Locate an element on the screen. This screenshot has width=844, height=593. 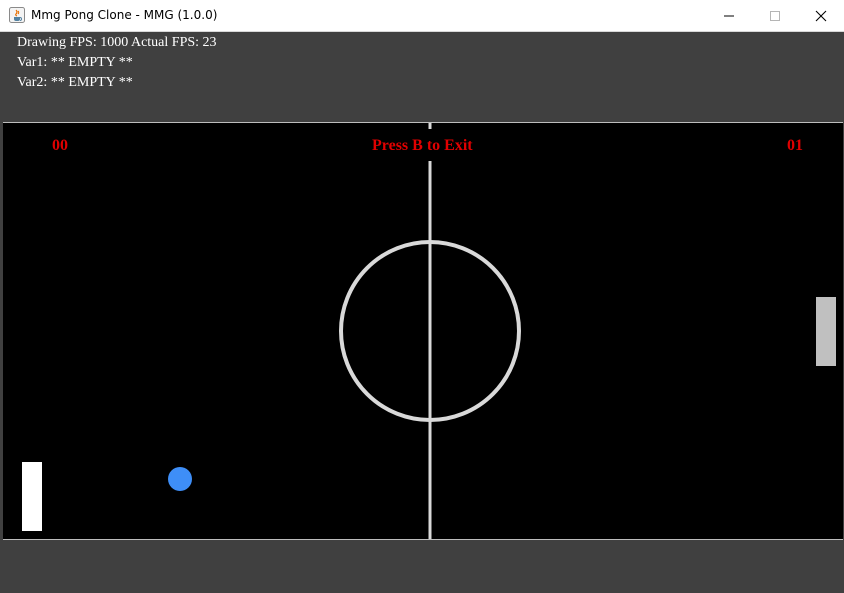
minimize-icon is located at coordinates (729, 15).